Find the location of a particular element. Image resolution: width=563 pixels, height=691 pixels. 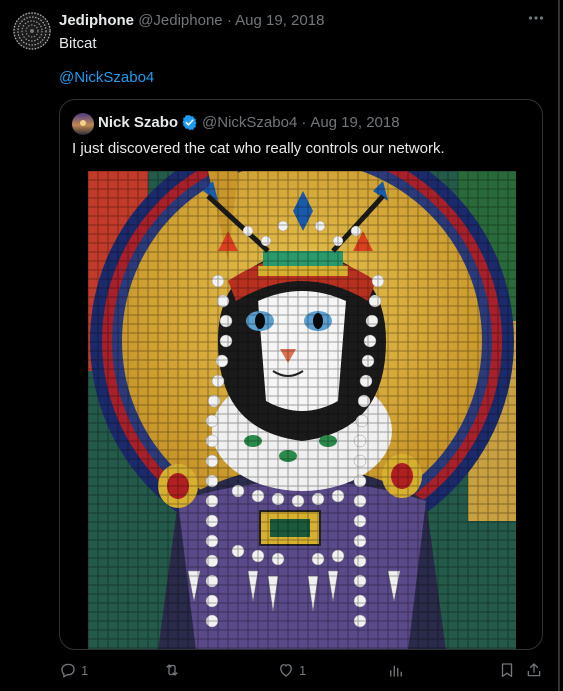

retweet-button is located at coordinates (174, 670).